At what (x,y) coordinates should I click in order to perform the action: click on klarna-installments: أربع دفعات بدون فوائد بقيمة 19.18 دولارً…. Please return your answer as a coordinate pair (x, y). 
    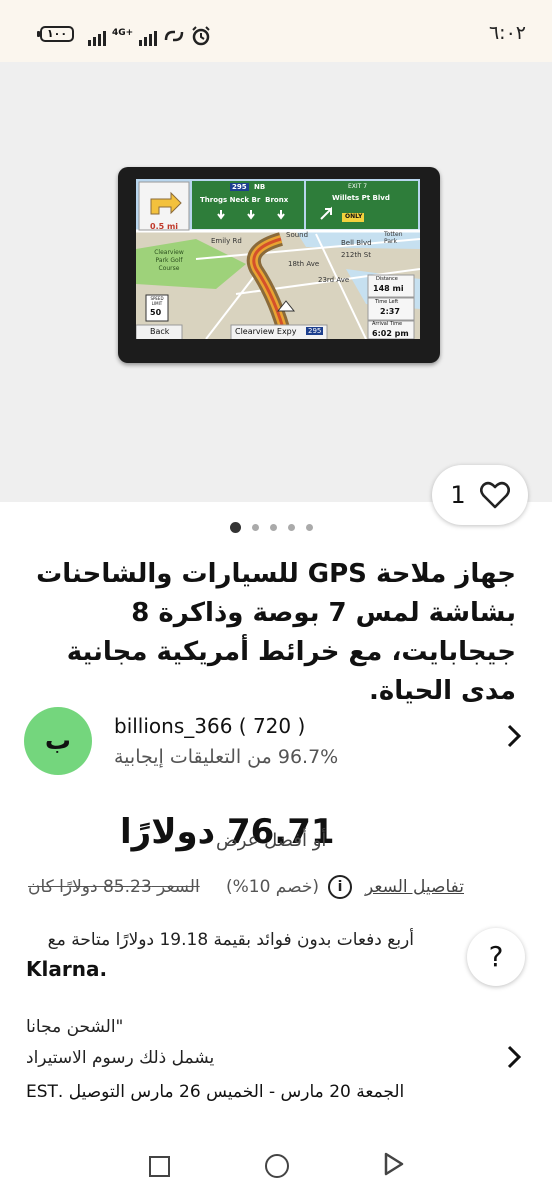
    Looking at the image, I should click on (230, 940).